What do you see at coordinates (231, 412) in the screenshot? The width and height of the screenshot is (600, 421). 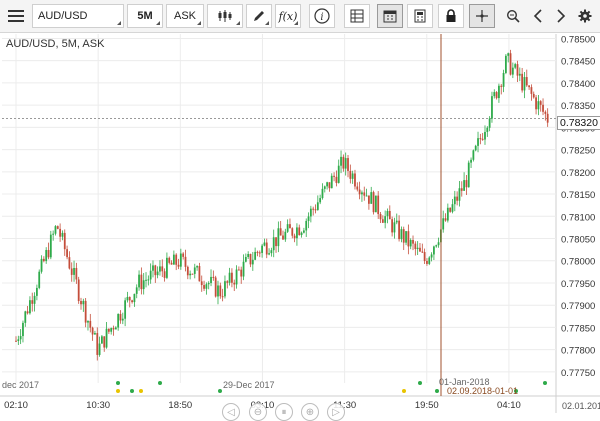 I see `nav-back-button: ◁` at bounding box center [231, 412].